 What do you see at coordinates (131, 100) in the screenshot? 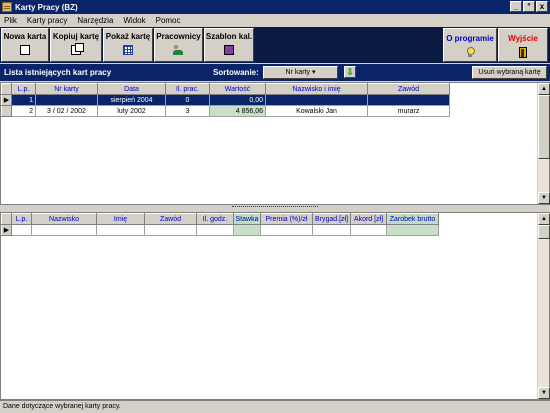
I see `cell-data: sierpień 2004` at bounding box center [131, 100].